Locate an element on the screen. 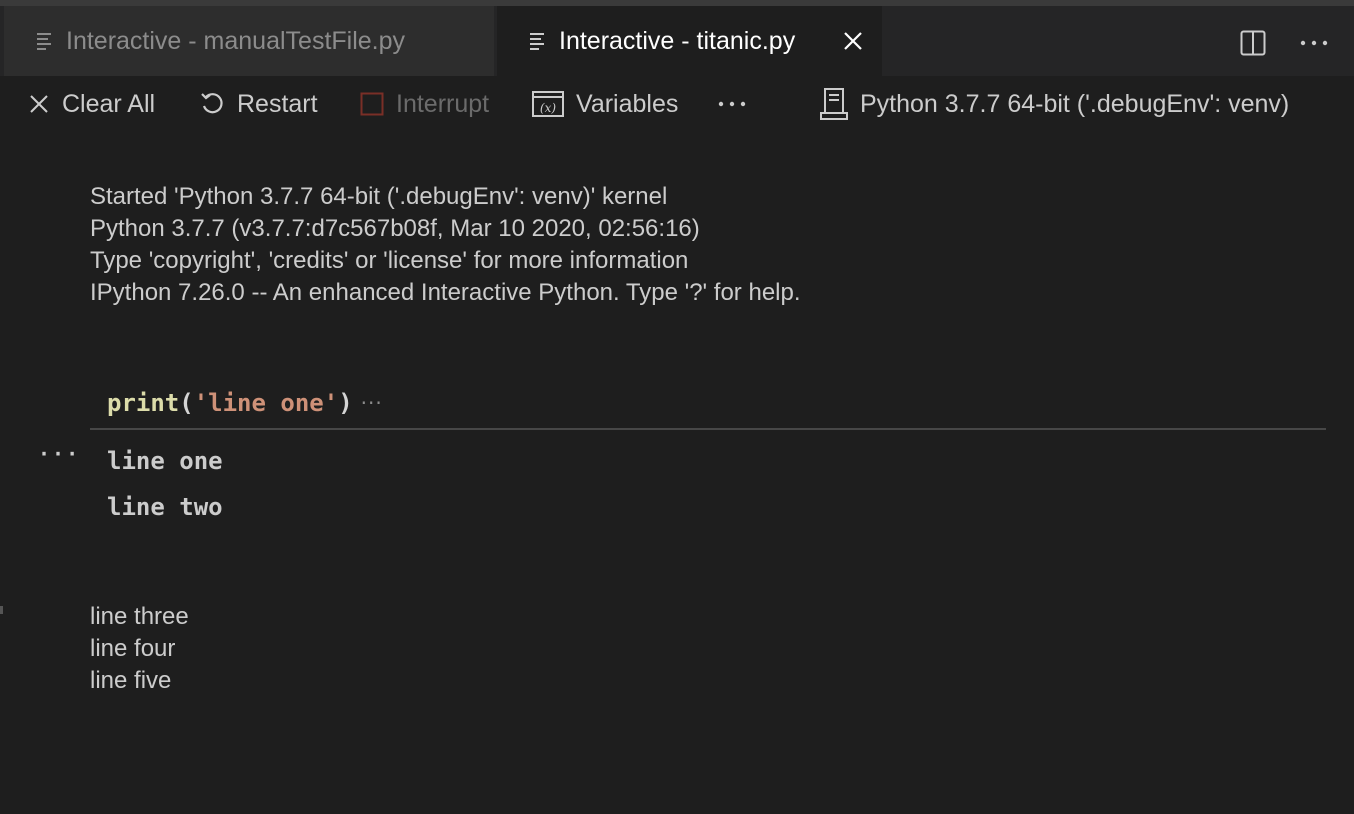  interrupt-button: Interrupt is located at coordinates (424, 104).